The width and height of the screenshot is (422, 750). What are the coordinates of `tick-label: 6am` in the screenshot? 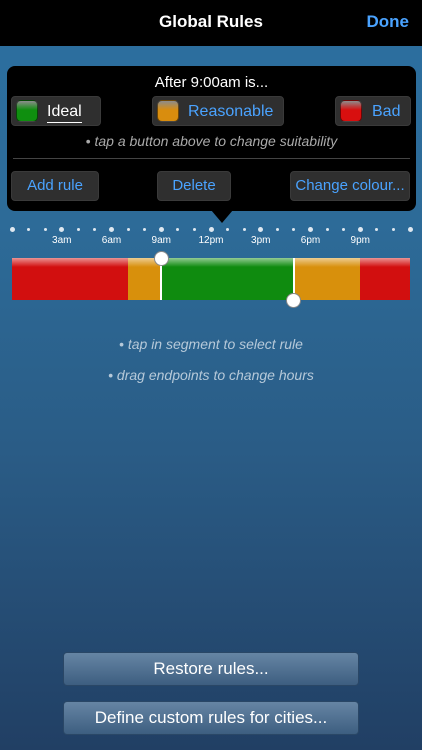 It's located at (111, 240).